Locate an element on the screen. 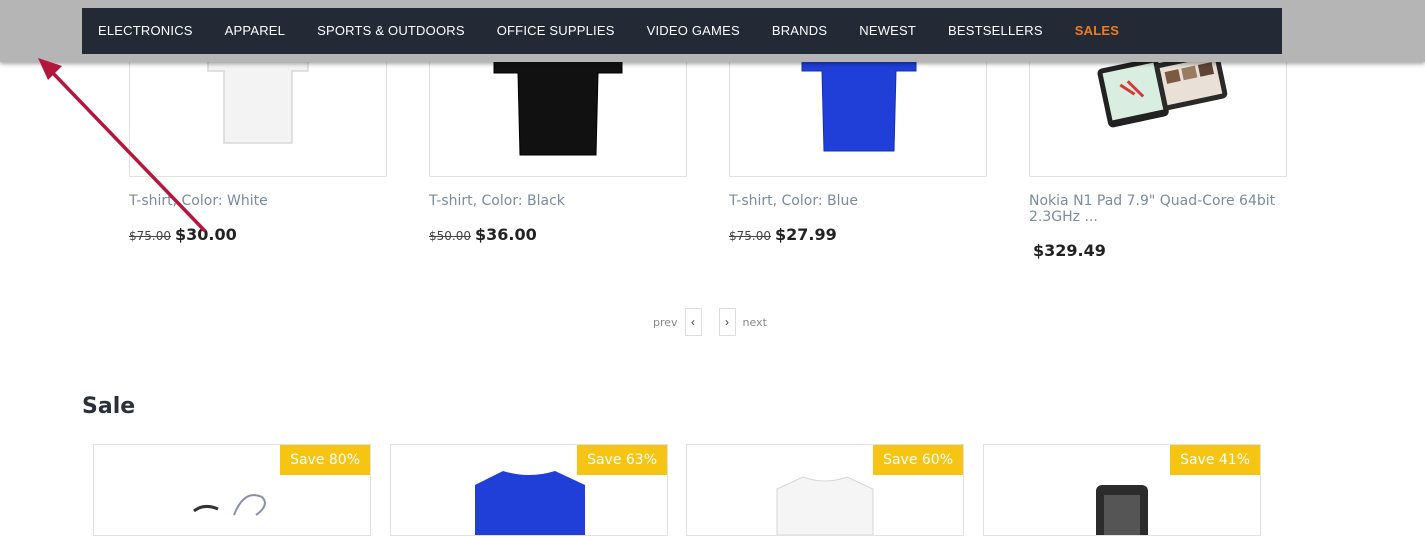 The height and width of the screenshot is (536, 1425). price-row: $329.49 is located at coordinates (1158, 251).